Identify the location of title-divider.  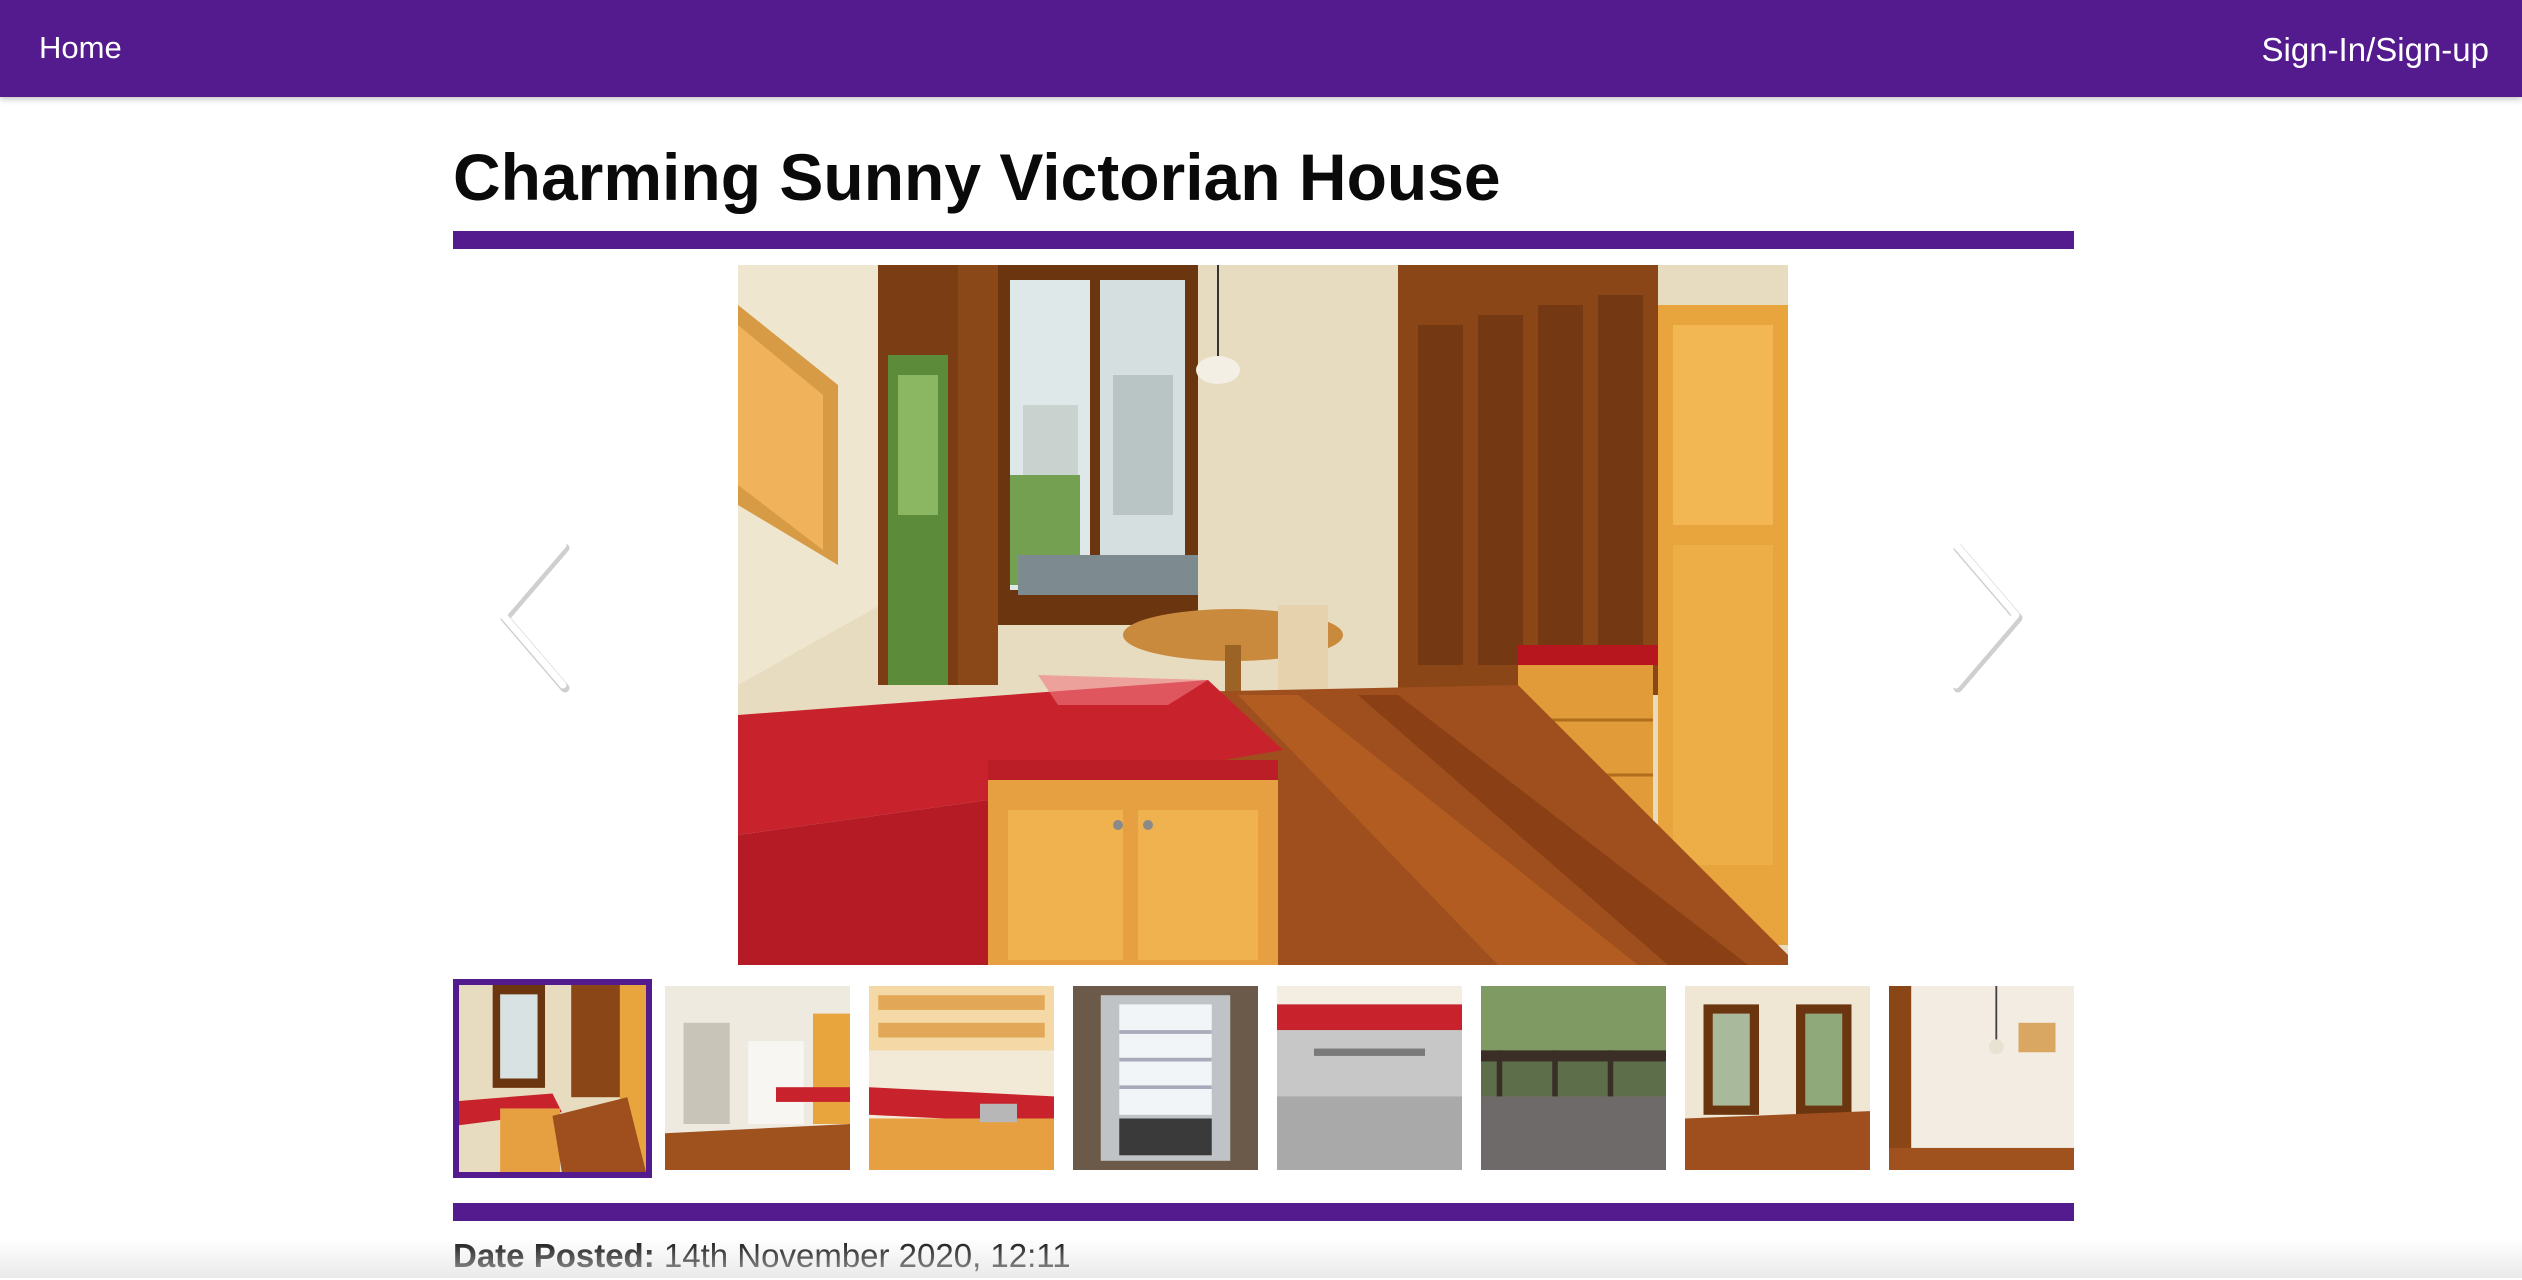
(1263, 240).